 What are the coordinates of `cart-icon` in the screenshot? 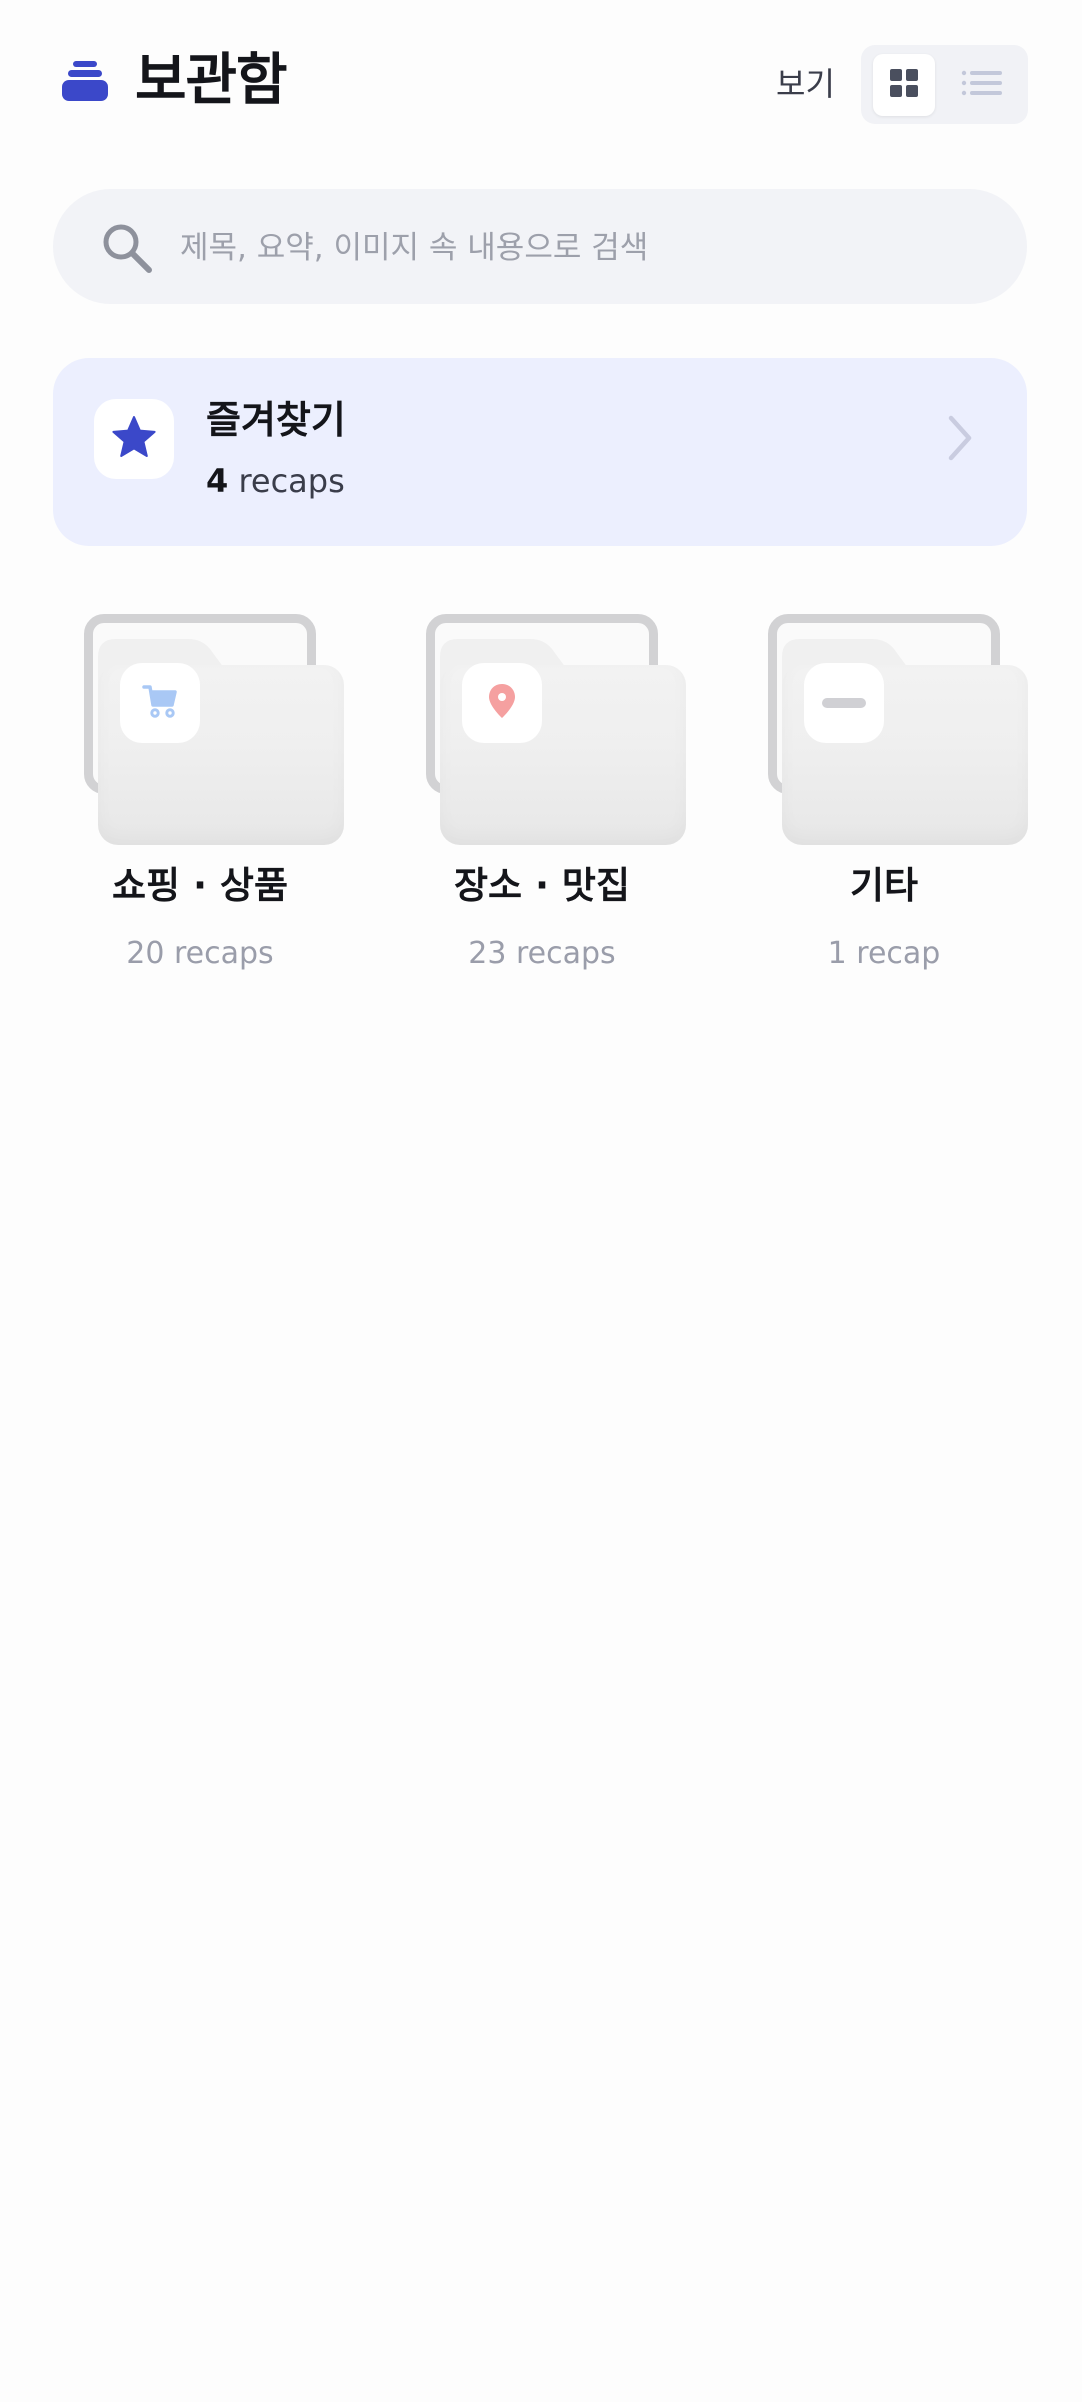 It's located at (160, 703).